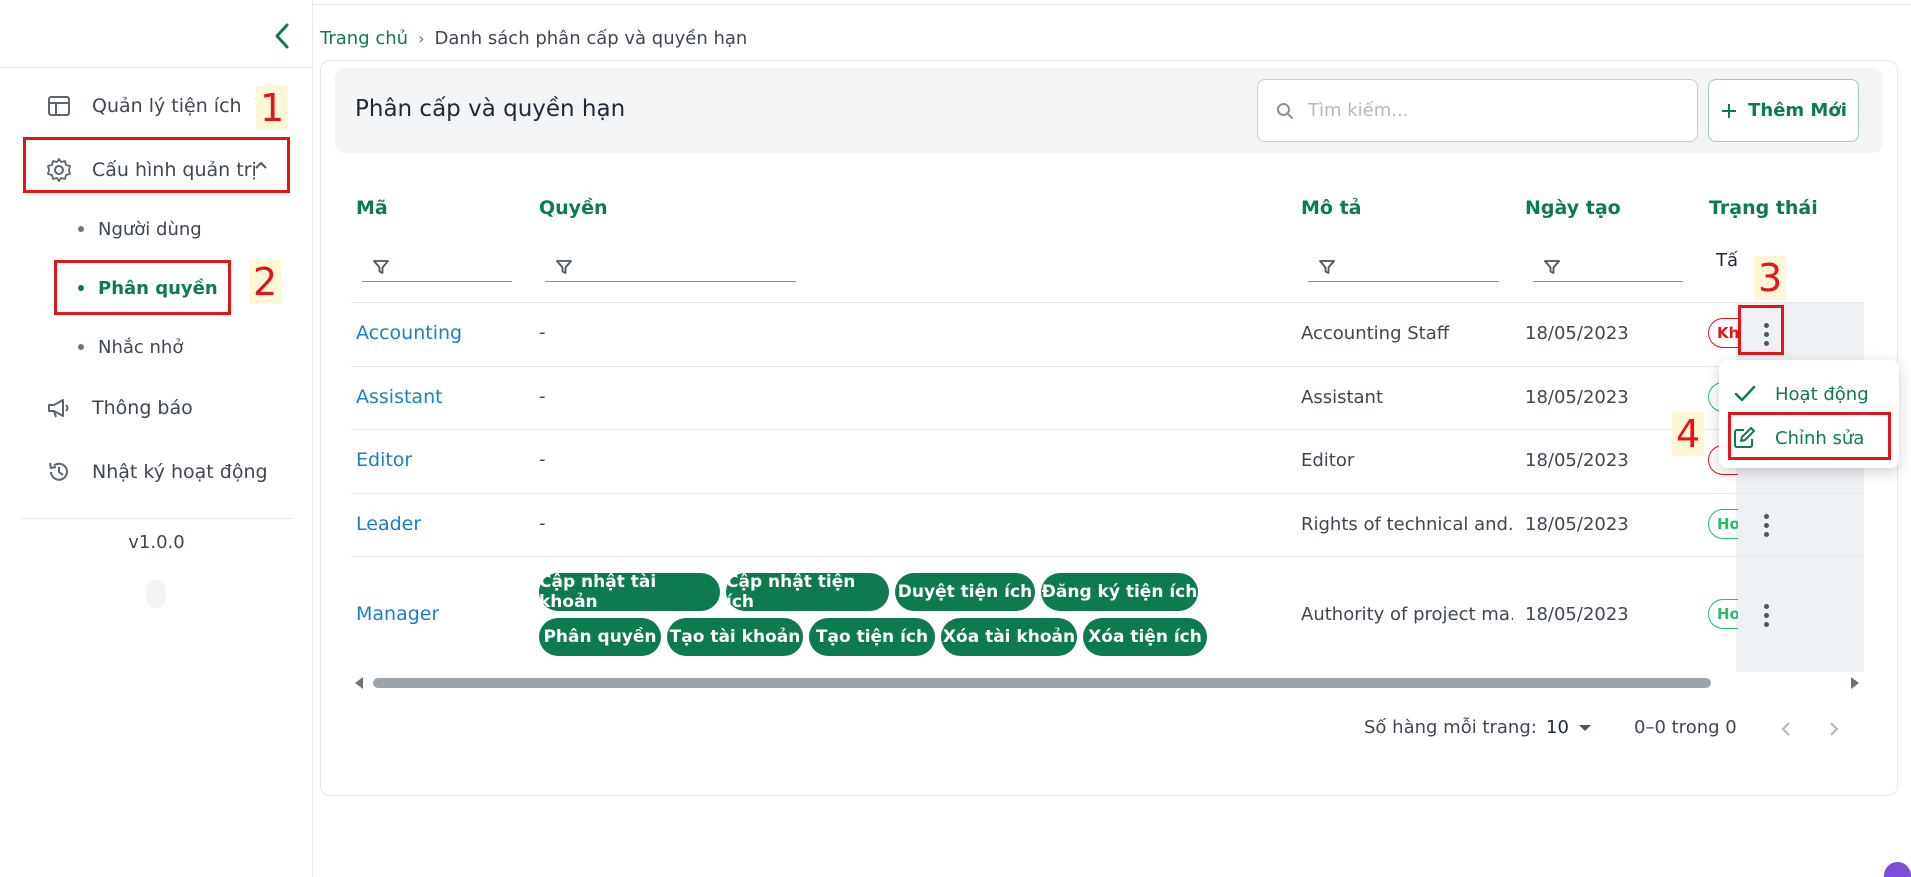 The height and width of the screenshot is (877, 1911). Describe the element at coordinates (265, 282) in the screenshot. I see `annotation-number-2: 2` at that location.